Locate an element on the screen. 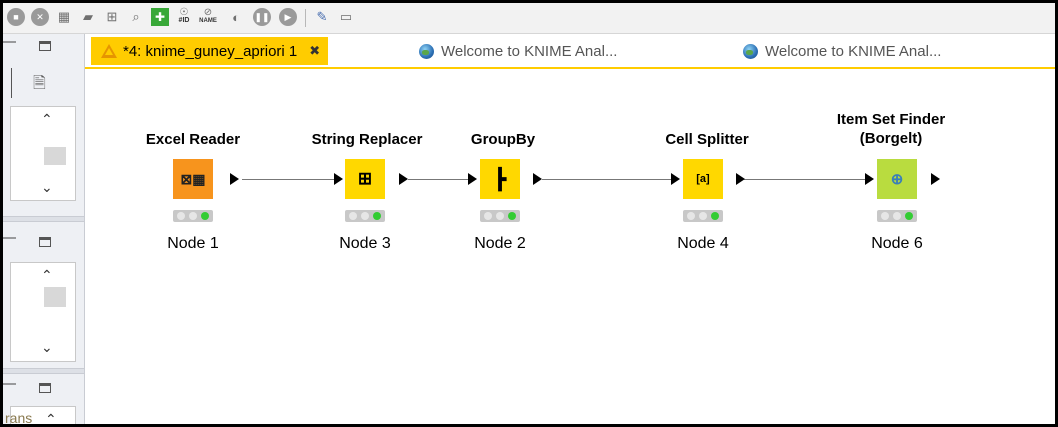 This screenshot has width=1058, height=427. comment-icon: ▰ is located at coordinates (88, 17).